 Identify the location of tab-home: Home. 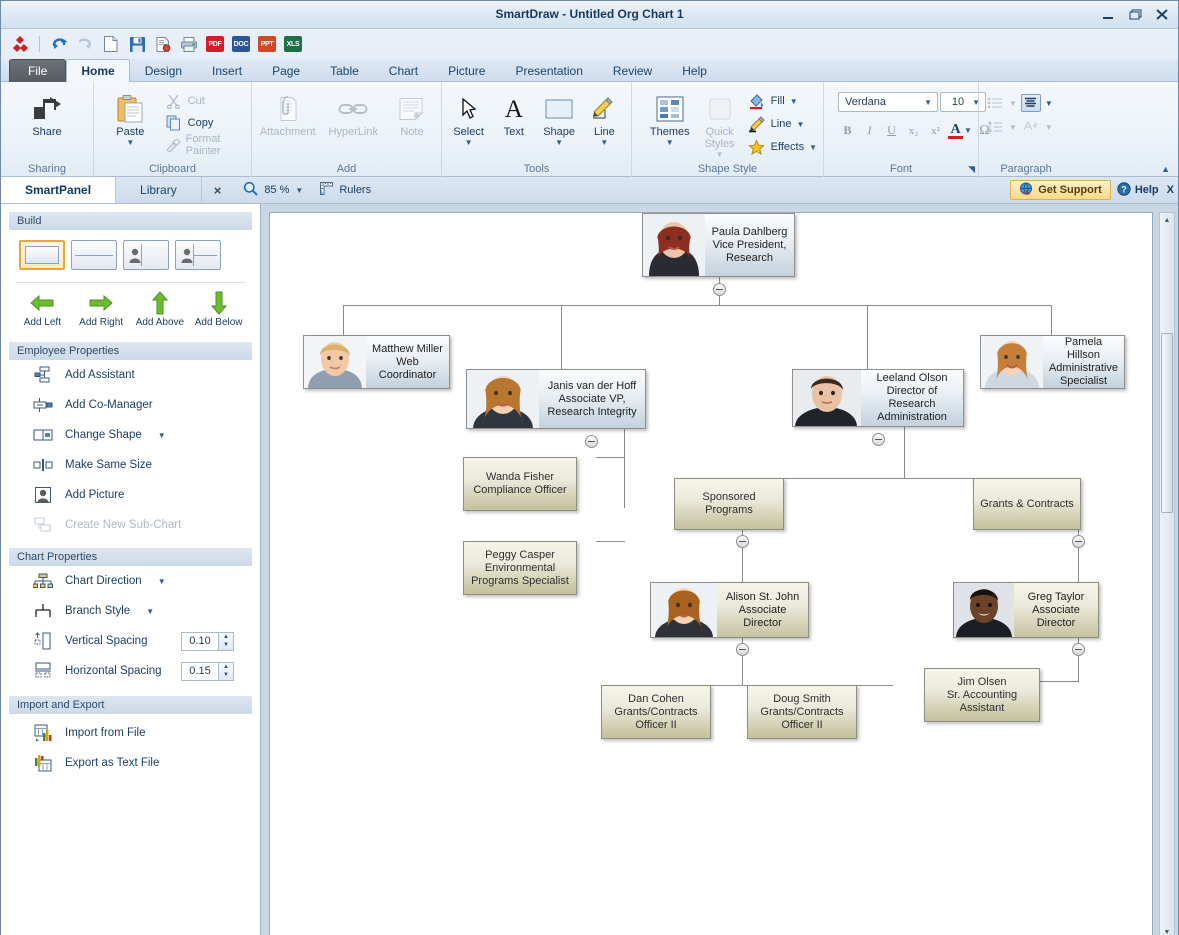
(98, 70).